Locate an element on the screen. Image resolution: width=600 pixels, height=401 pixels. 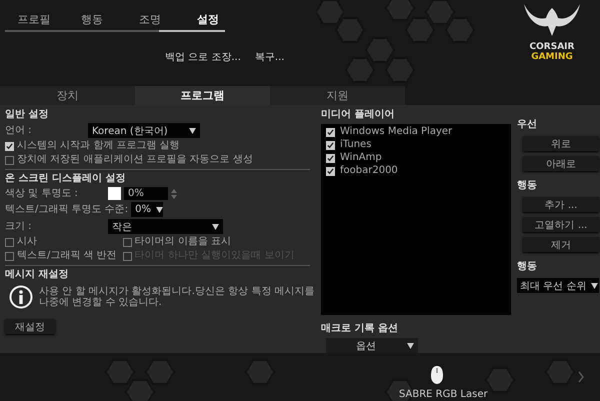
opacity-field: 0% is located at coordinates (146, 193).